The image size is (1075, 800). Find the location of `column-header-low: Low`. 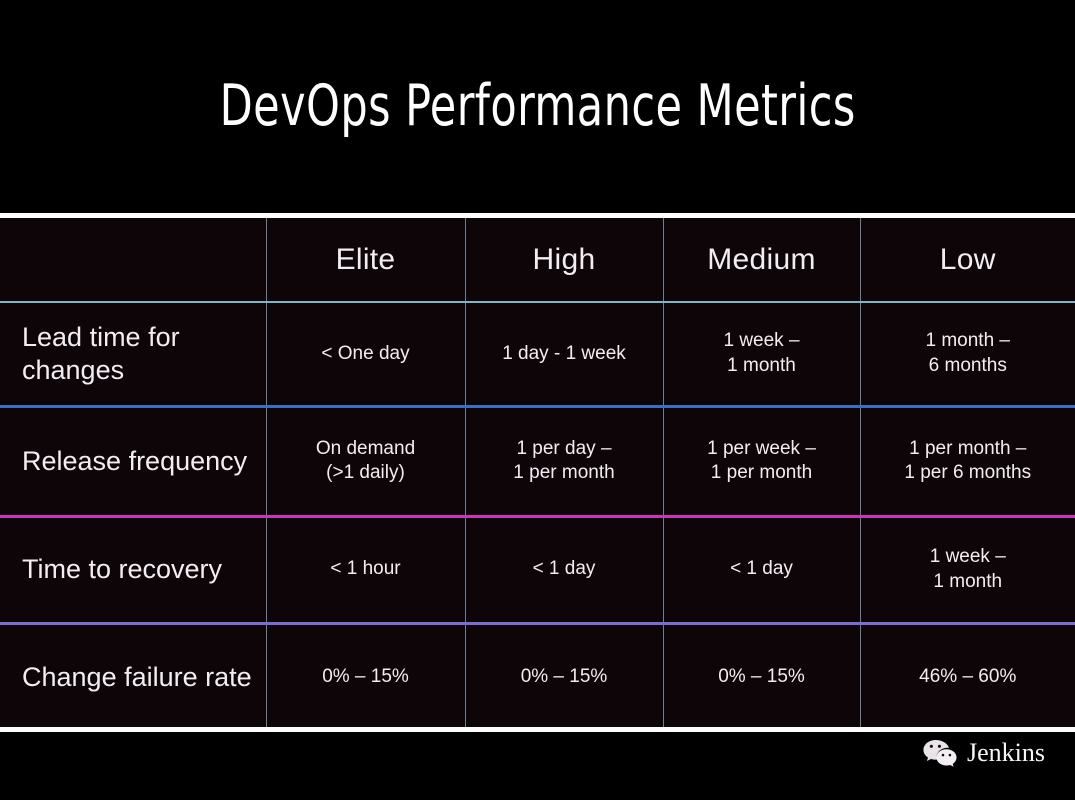

column-header-low: Low is located at coordinates (967, 260).